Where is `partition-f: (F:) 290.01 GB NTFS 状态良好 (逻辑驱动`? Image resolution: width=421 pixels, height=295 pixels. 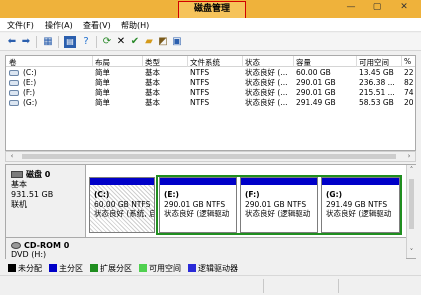 partition-f: (F:) 290.01 GB NTFS 状态良好 (逻辑驱动 is located at coordinates (279, 205).